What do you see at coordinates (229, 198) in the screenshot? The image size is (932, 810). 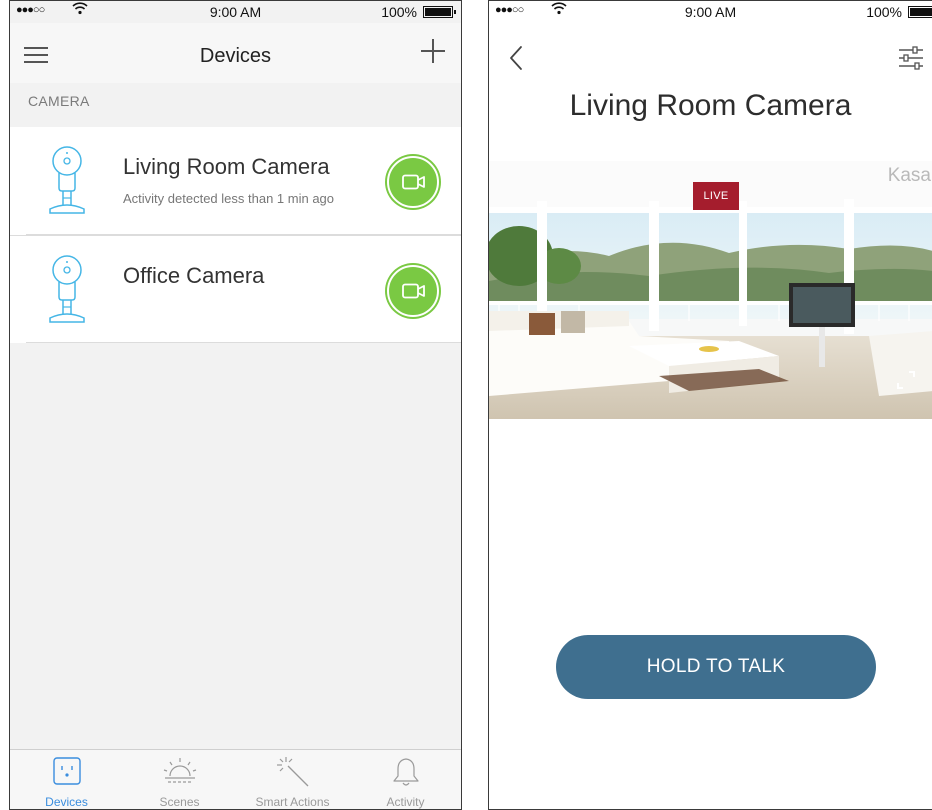 I see `device-activity-status: Activity detected less than 1 min ago` at bounding box center [229, 198].